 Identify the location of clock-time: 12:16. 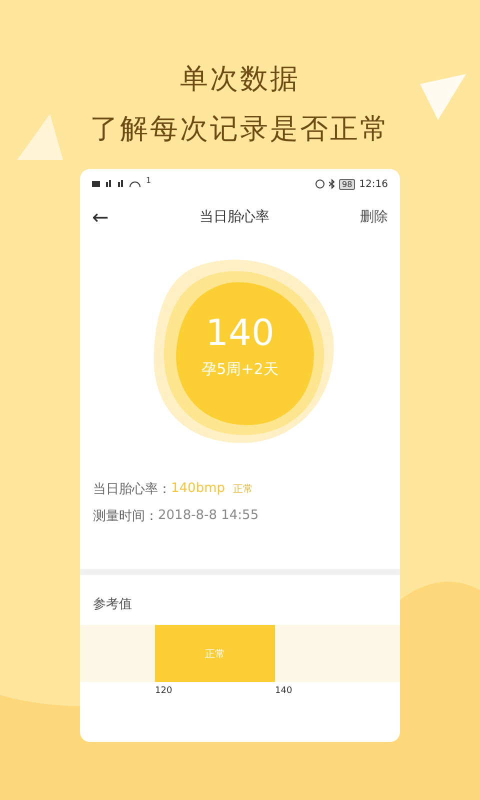
(373, 184).